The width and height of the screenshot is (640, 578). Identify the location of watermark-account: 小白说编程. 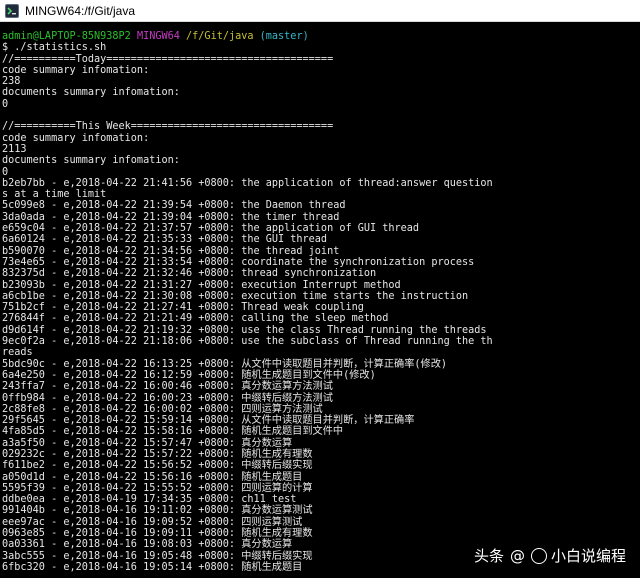
(588, 556).